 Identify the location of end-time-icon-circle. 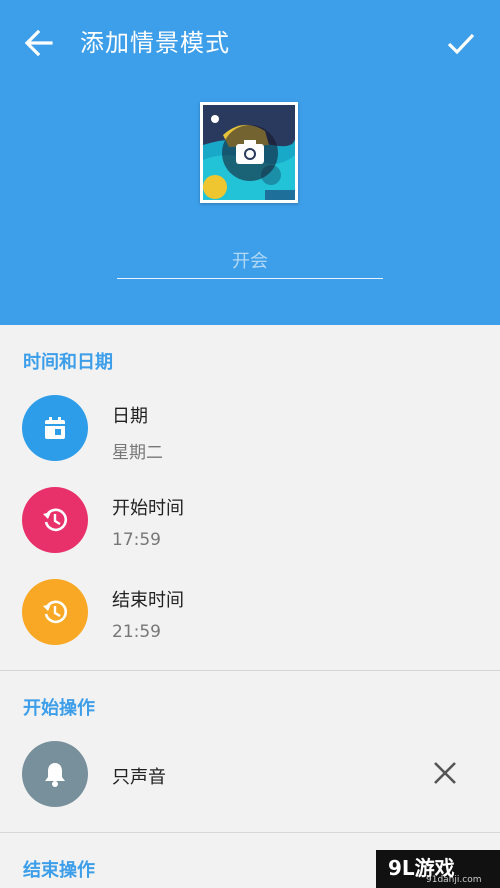
(55, 612).